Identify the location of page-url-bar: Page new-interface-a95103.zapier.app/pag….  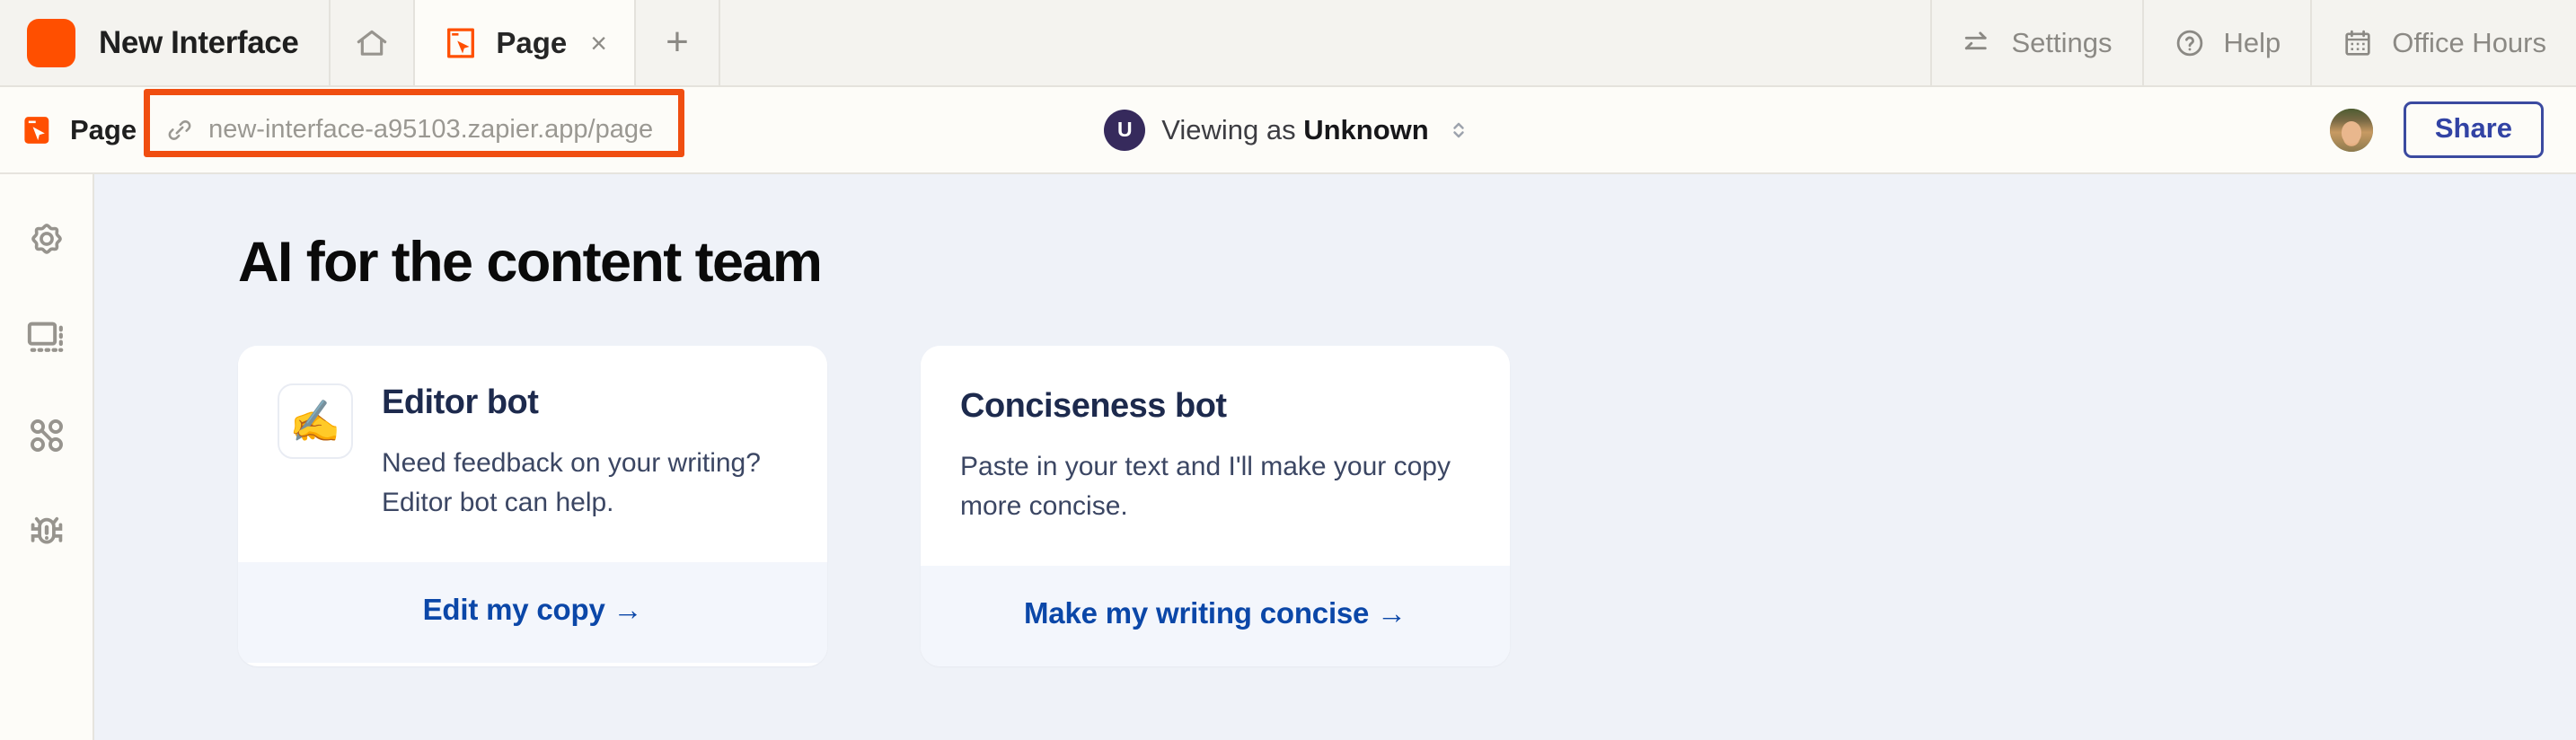
(1288, 130).